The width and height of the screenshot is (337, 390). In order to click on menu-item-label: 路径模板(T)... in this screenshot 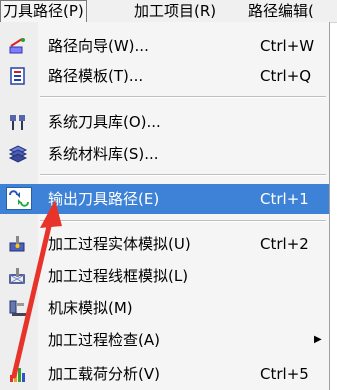, I will do `click(96, 76)`.